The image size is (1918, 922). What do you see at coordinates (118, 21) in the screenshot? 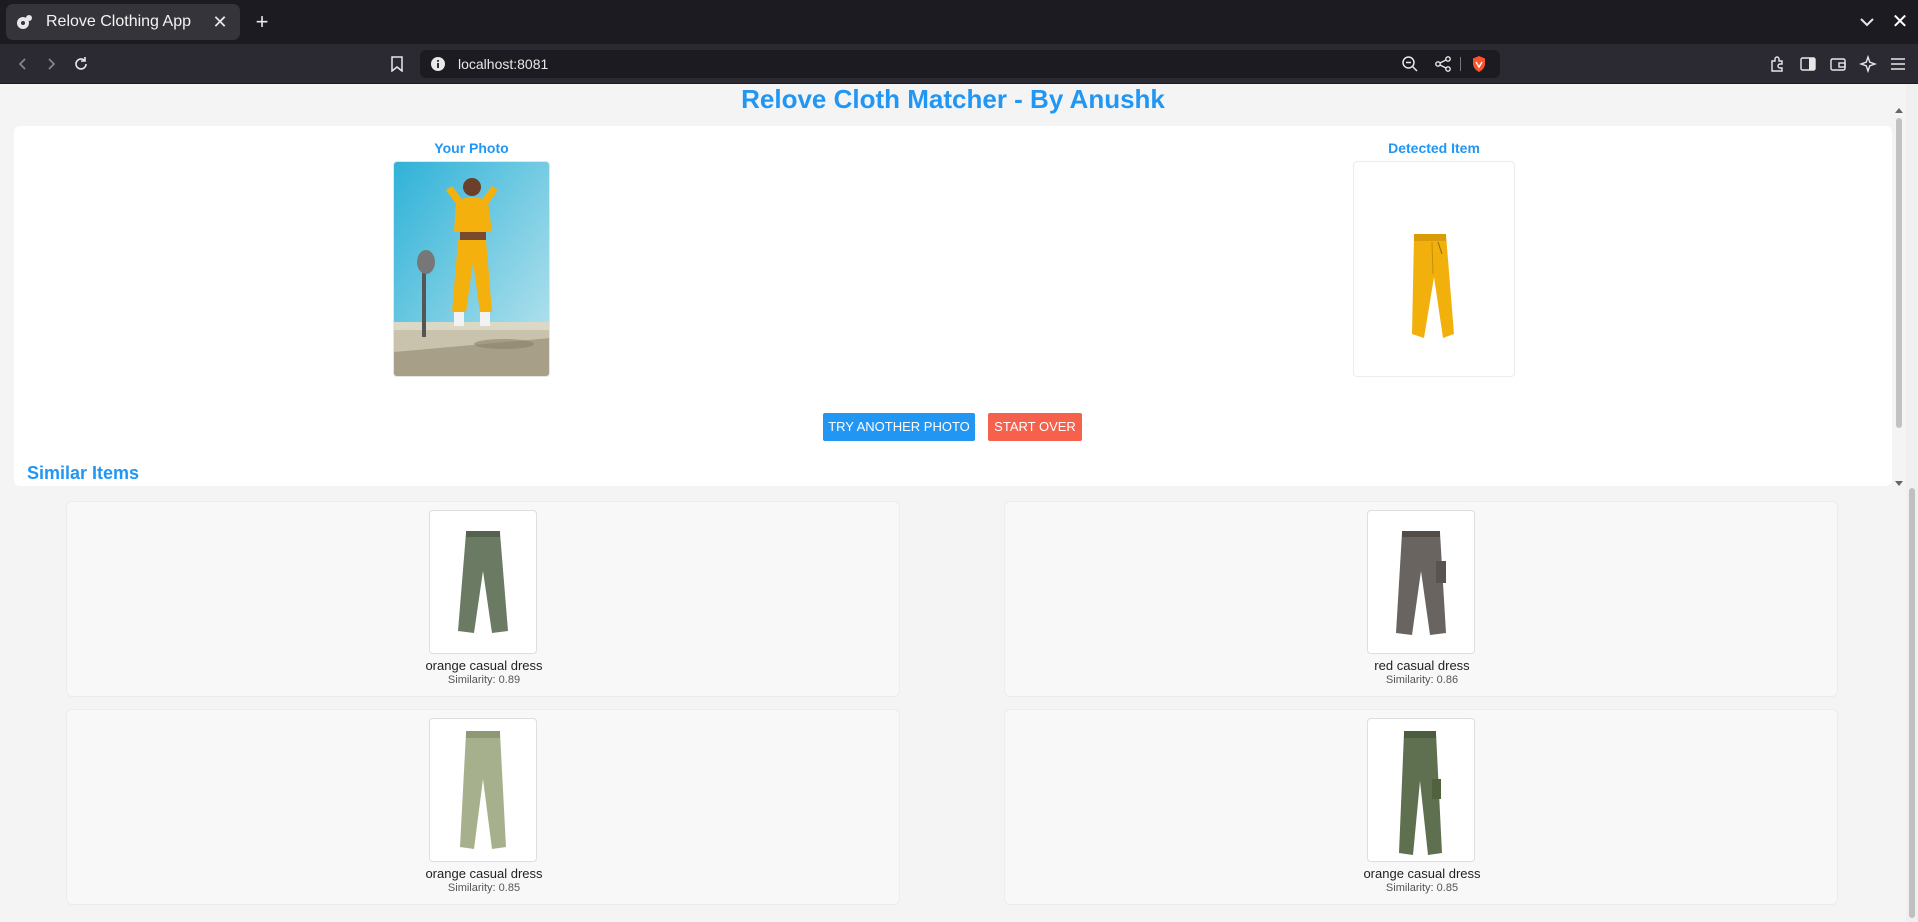
I see `tab-title: Relove Clothing App` at bounding box center [118, 21].